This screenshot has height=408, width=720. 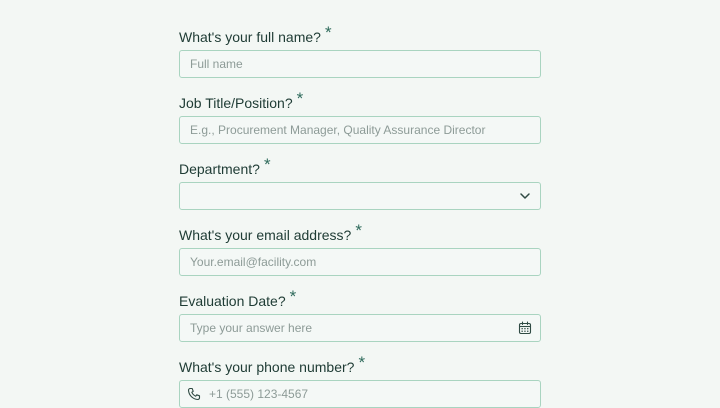 I want to click on department-selected-value, so click(x=360, y=196).